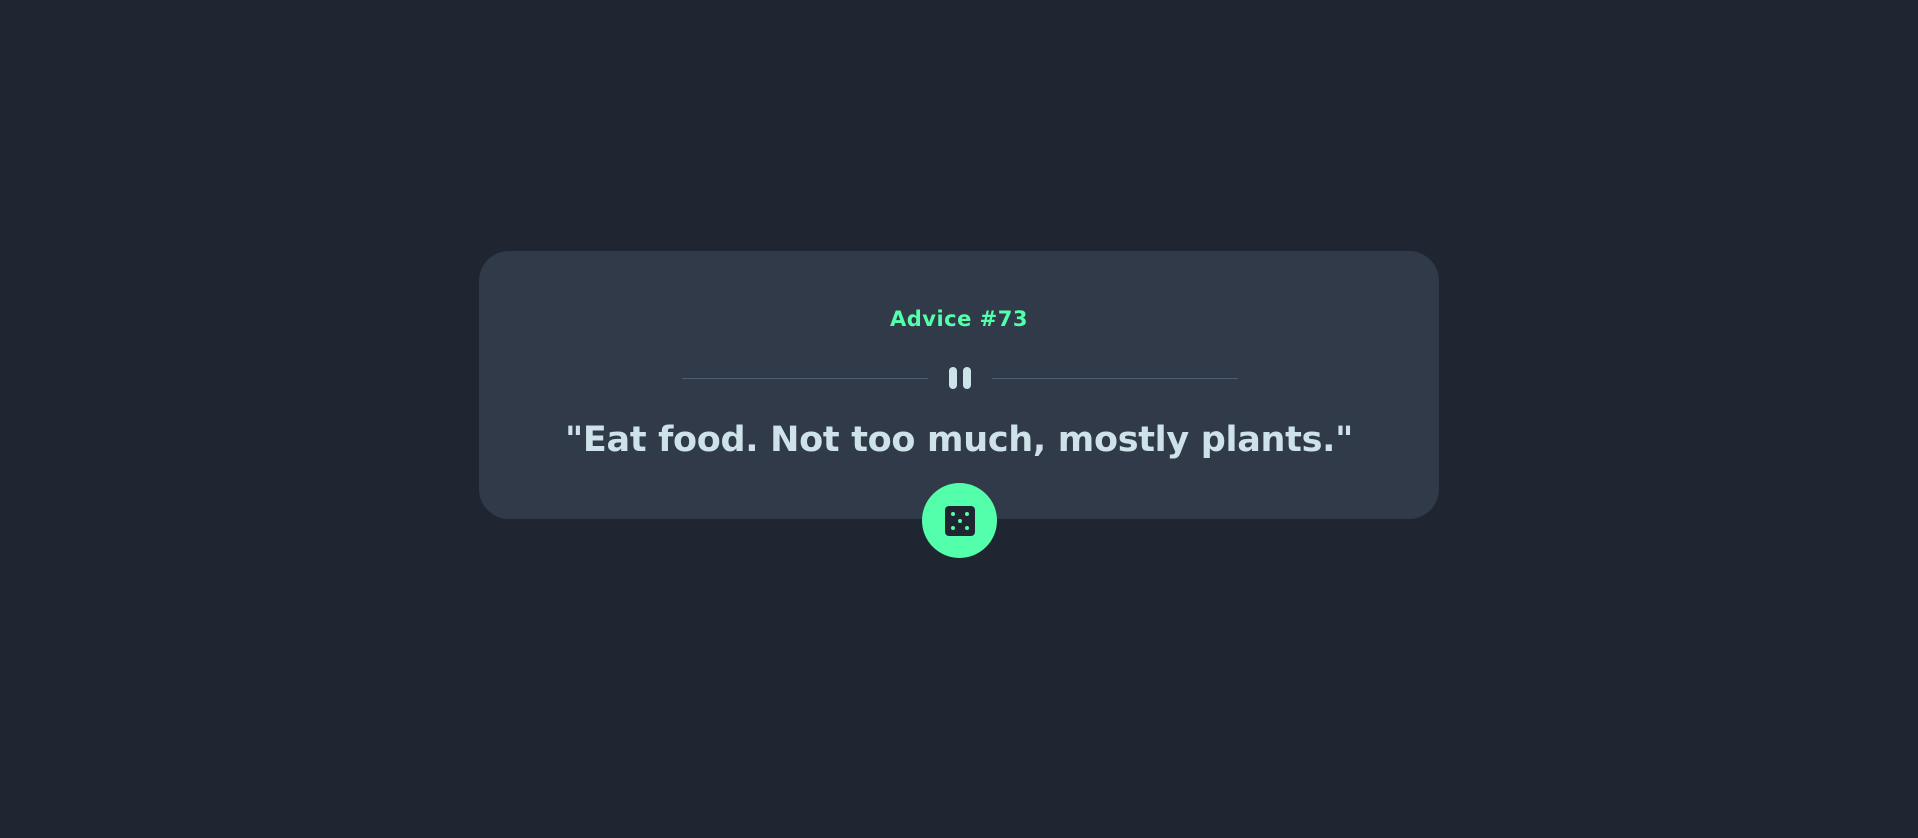 This screenshot has width=1918, height=838. Describe the element at coordinates (1115, 378) in the screenshot. I see `divider-line-right` at that location.